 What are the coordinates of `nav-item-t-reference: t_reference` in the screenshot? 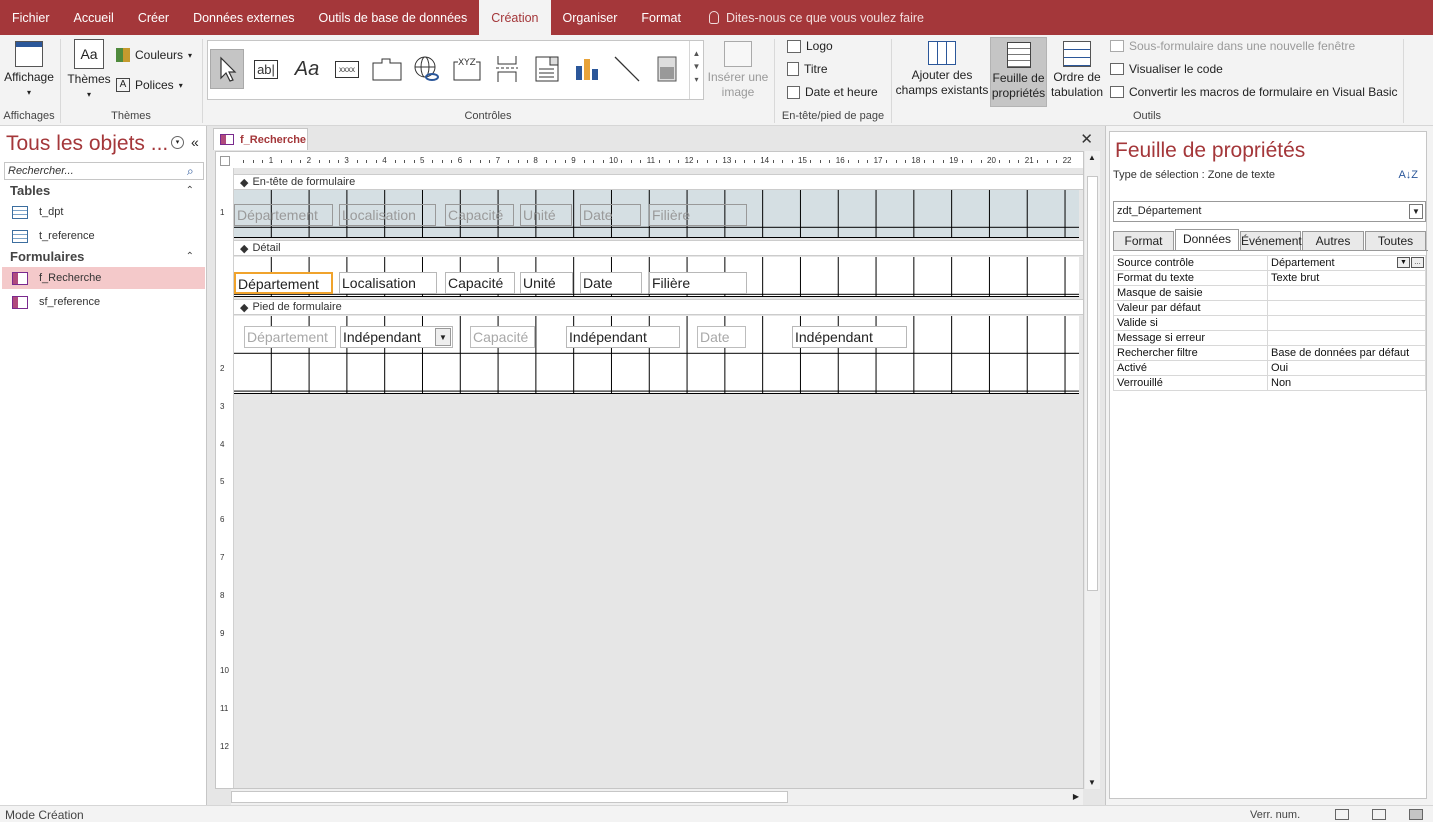 It's located at (103, 236).